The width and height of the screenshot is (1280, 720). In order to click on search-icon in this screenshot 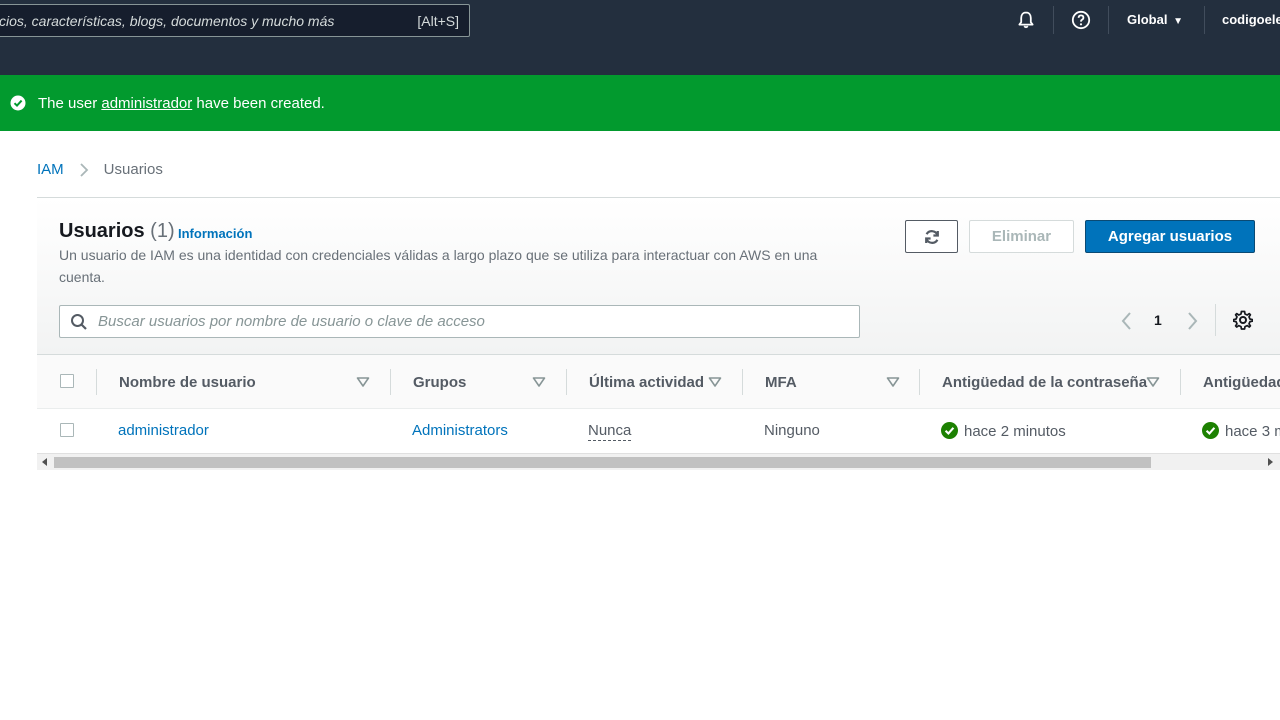, I will do `click(79, 322)`.